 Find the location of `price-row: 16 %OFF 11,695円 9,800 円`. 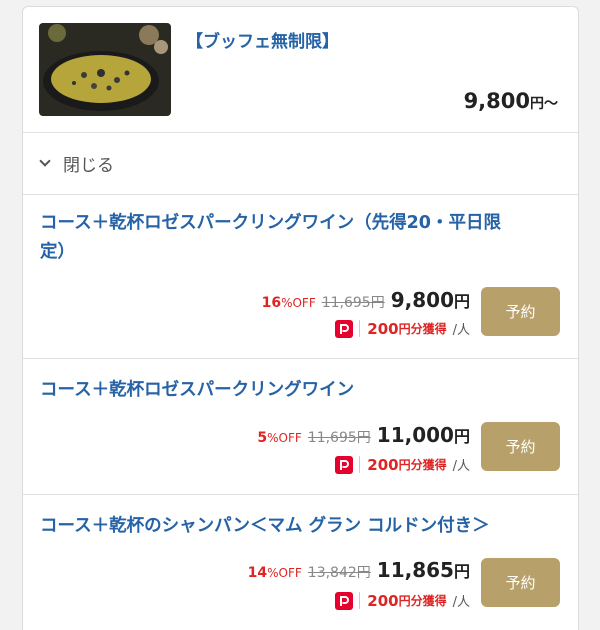

price-row: 16 %OFF 11,695円 9,800 円 is located at coordinates (365, 300).